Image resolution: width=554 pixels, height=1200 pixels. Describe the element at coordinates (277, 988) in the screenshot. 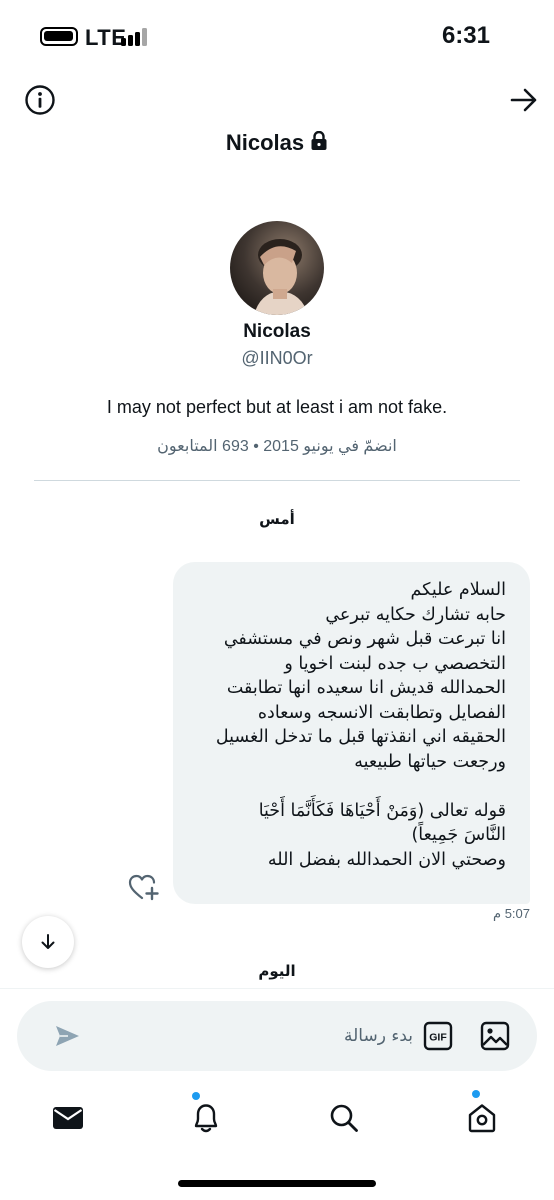

I see `composer-divider` at that location.